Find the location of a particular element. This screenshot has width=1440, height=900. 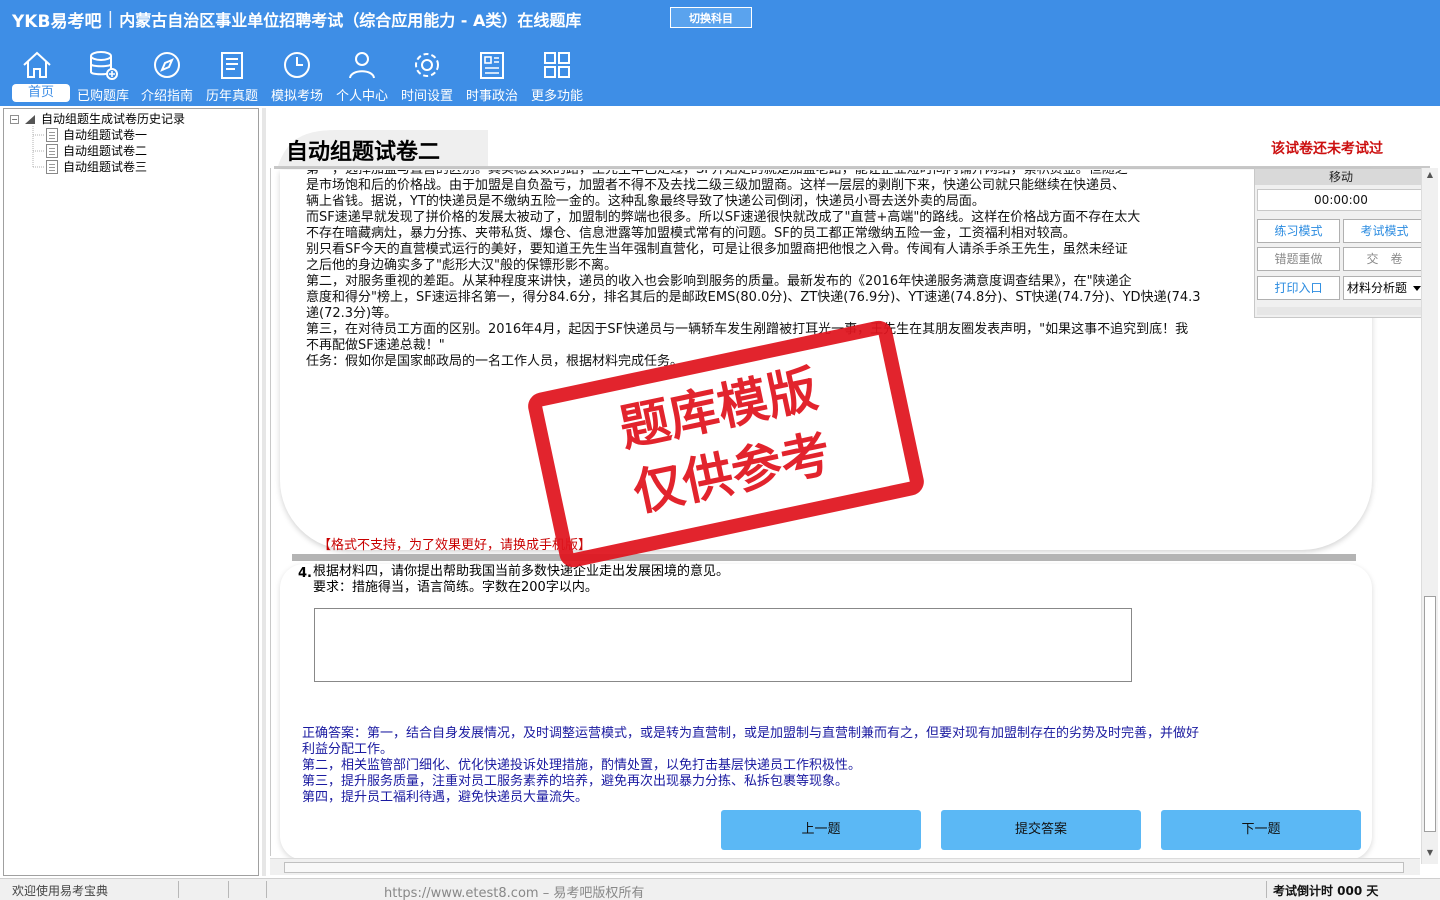

question-type-select: 材料分析题 is located at coordinates (1384, 288).